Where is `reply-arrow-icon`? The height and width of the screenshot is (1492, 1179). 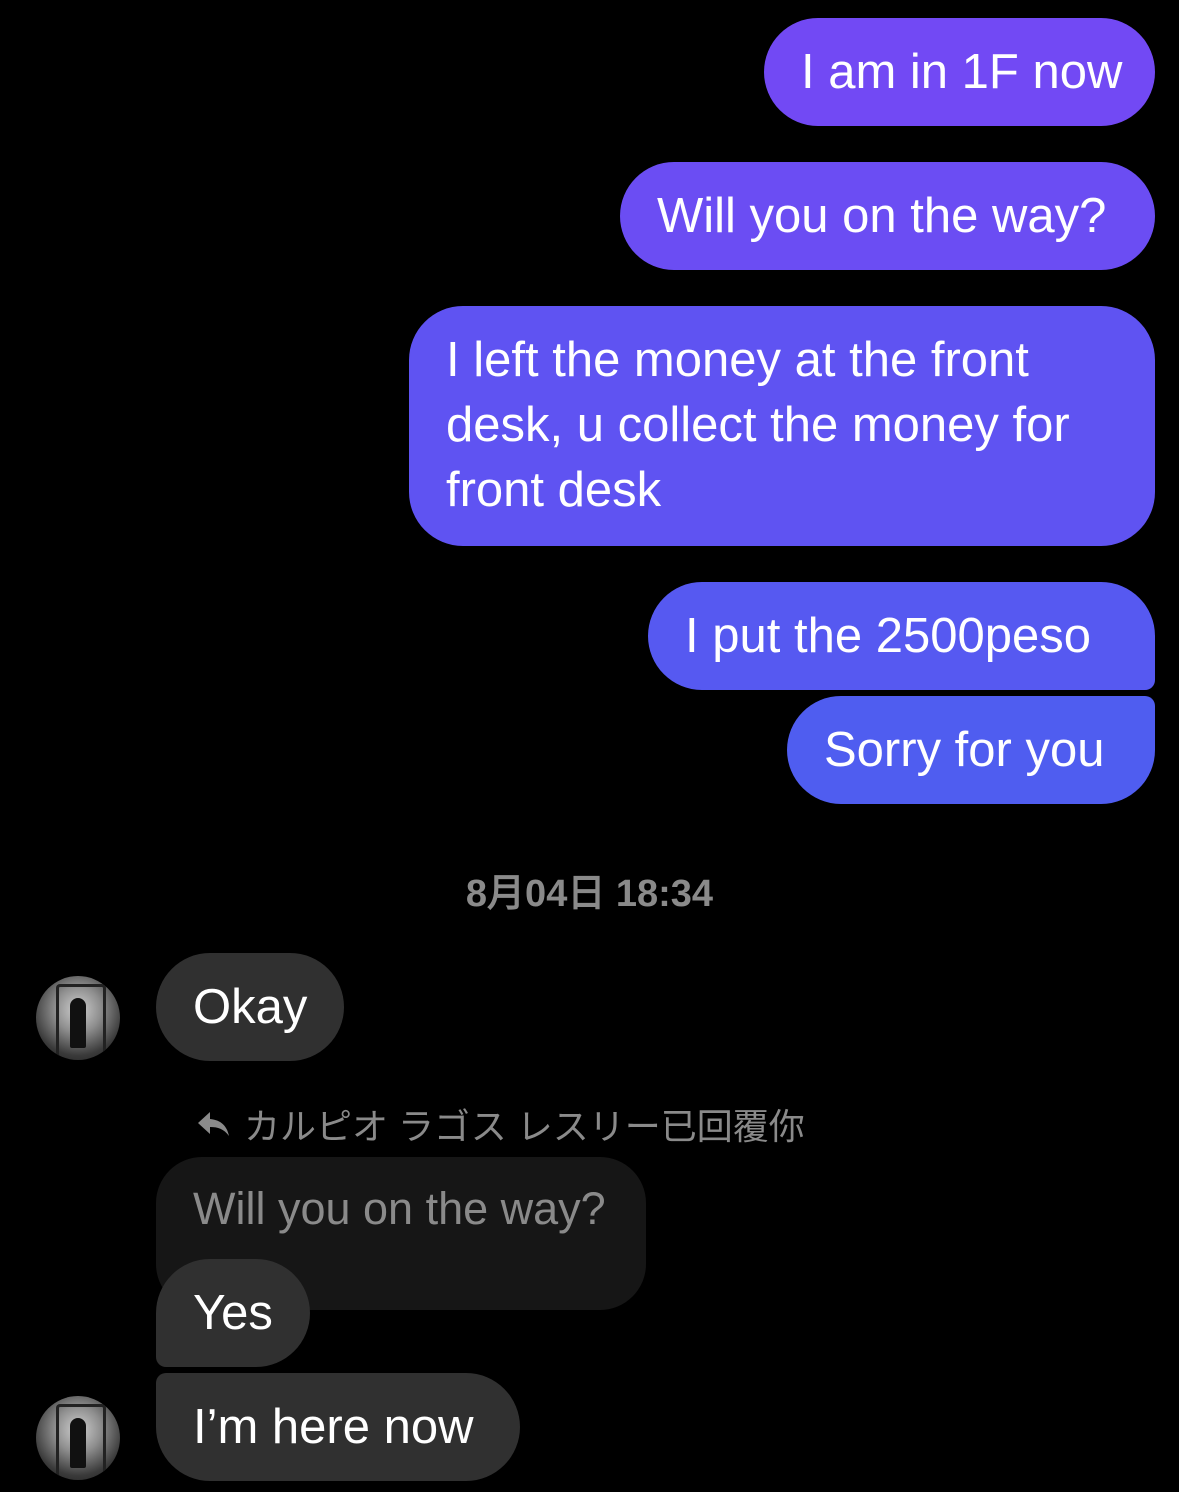 reply-arrow-icon is located at coordinates (213, 1124).